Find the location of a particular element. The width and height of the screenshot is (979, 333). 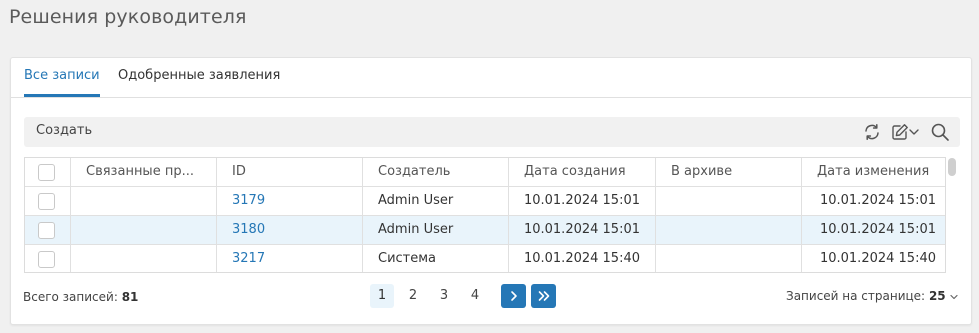

page-3-button: 3 is located at coordinates (444, 296).